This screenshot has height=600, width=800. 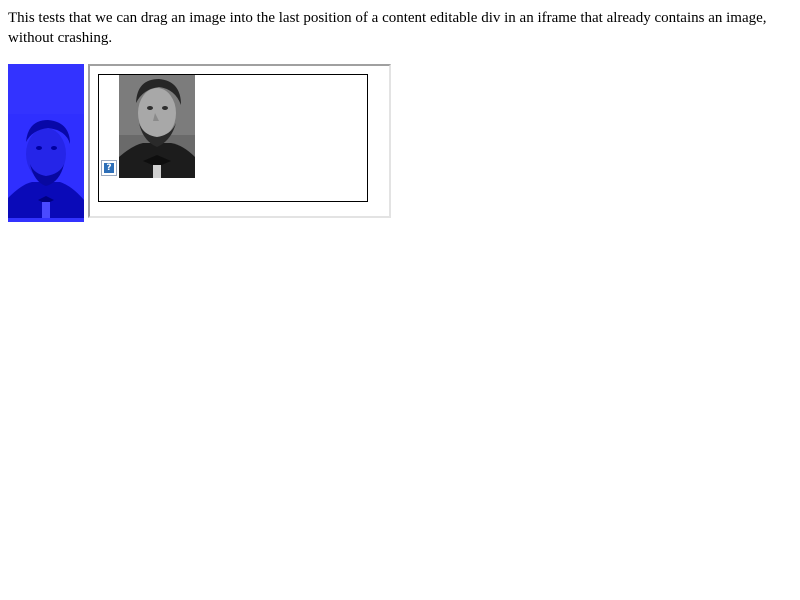 I want to click on iframe: ?, so click(x=239, y=141).